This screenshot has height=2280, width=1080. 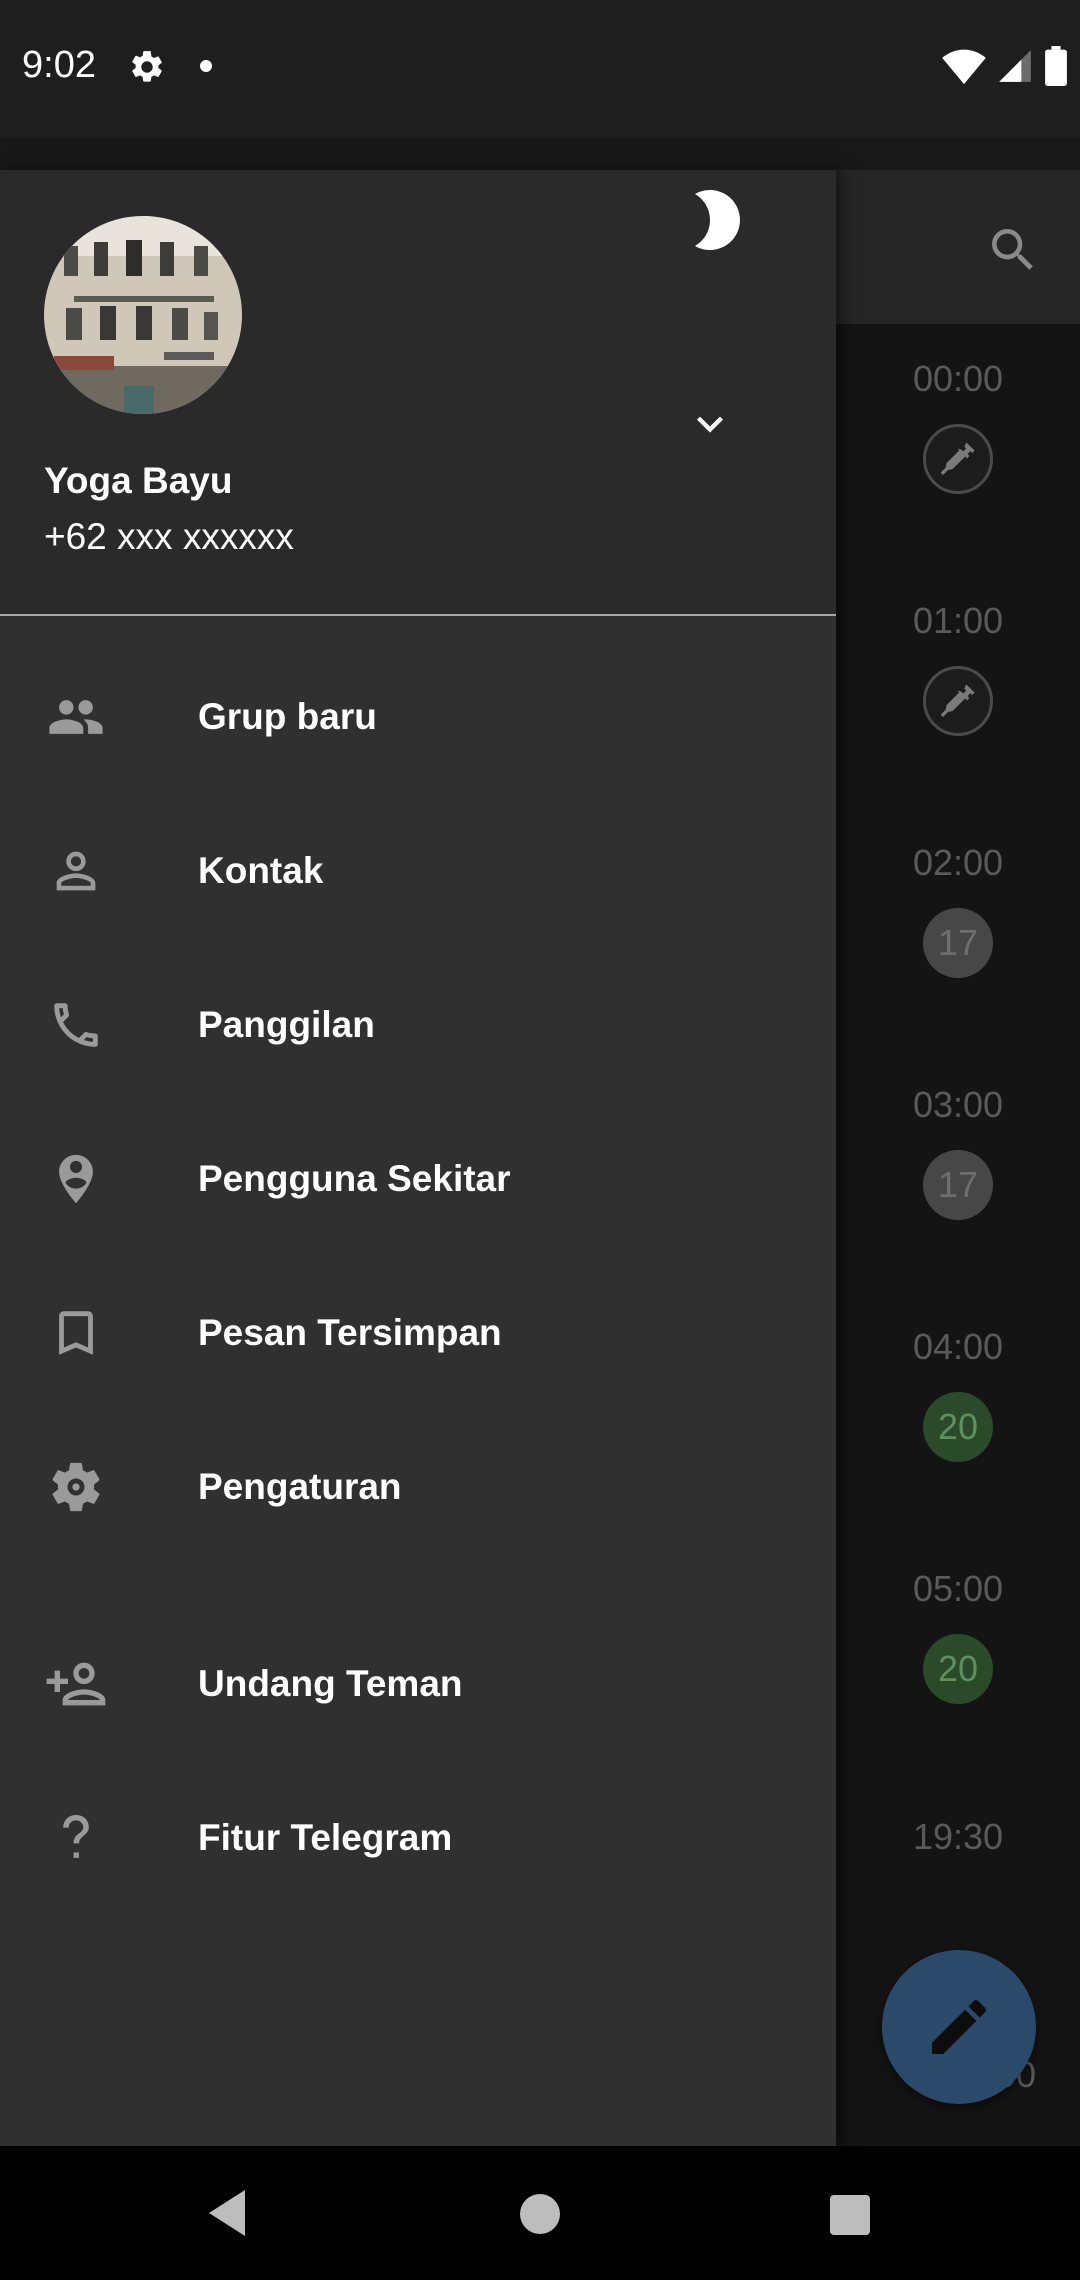 What do you see at coordinates (300, 1486) in the screenshot?
I see `menu-item-label: Pengaturan` at bounding box center [300, 1486].